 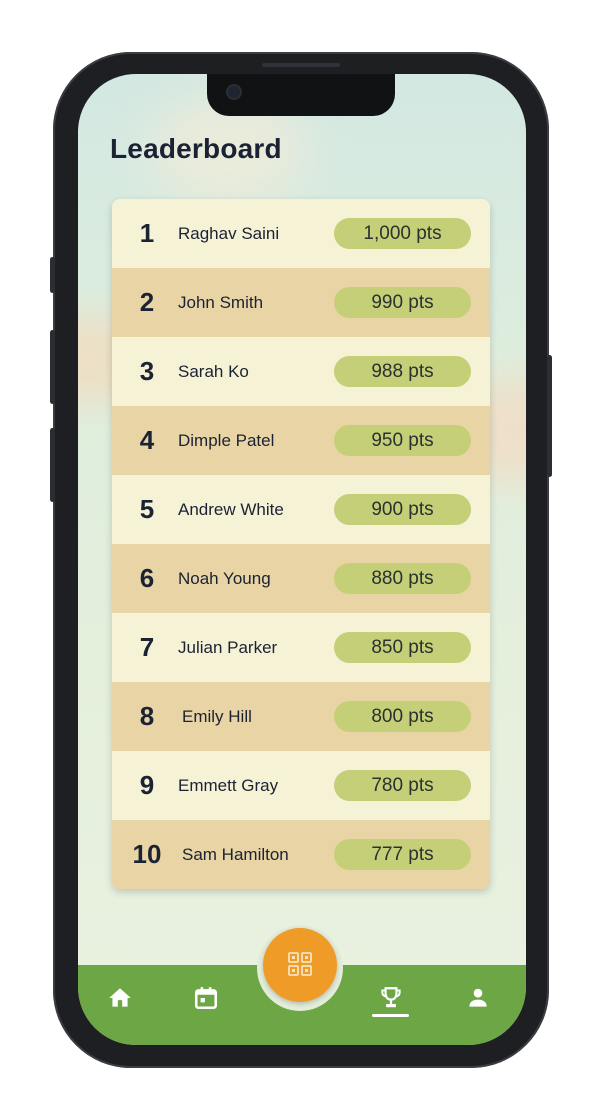 I want to click on page-title: Leaderboard, so click(x=196, y=148).